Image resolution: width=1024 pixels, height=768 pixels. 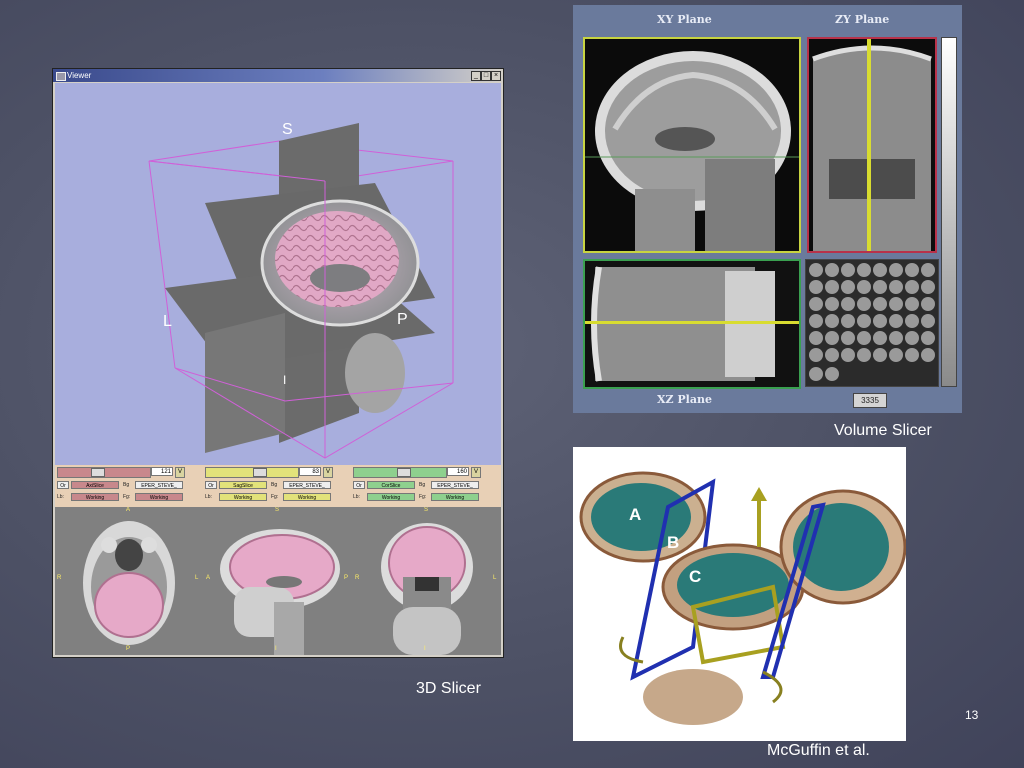 I want to click on maximize-icon: □, so click(x=486, y=76).